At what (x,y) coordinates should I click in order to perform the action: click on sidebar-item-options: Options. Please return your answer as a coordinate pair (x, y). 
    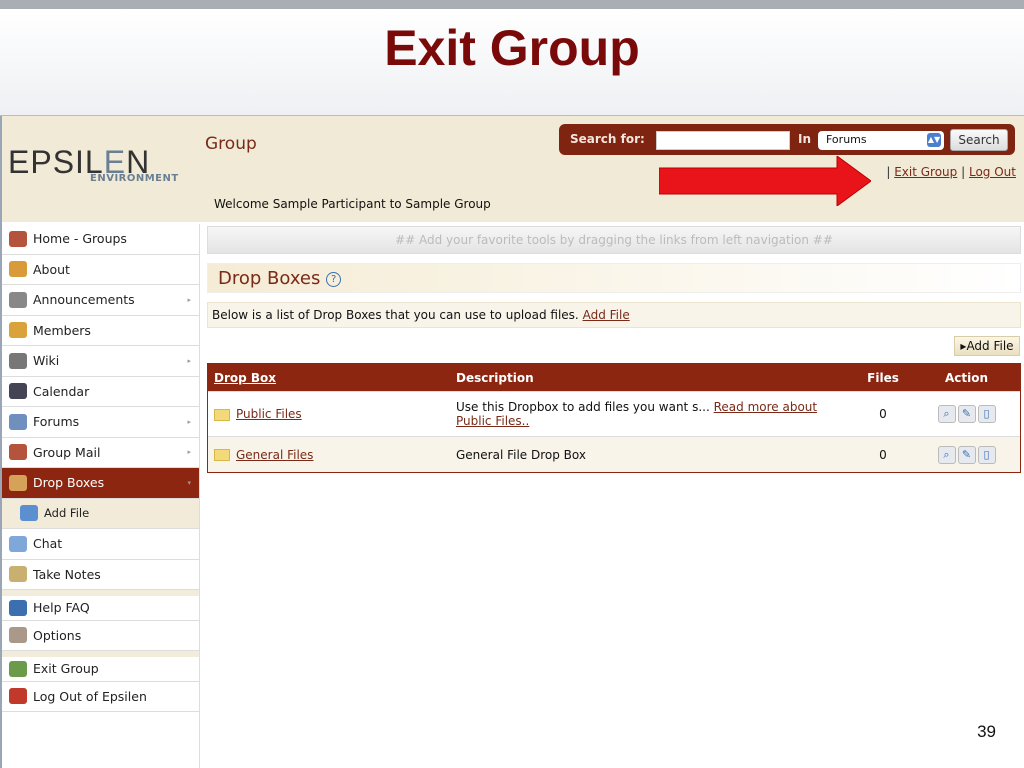
    Looking at the image, I should click on (100, 636).